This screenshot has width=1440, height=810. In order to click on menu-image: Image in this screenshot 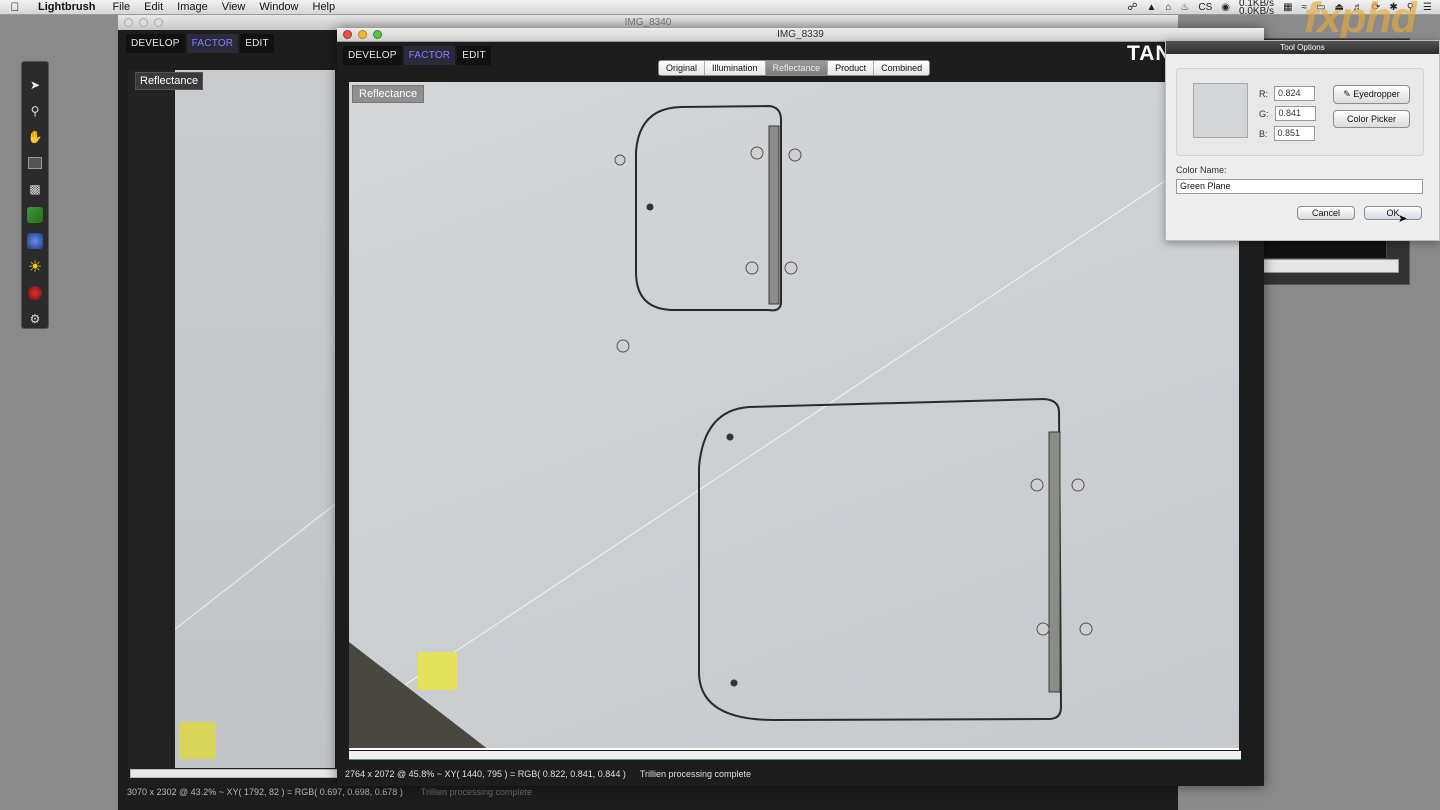, I will do `click(192, 7)`.